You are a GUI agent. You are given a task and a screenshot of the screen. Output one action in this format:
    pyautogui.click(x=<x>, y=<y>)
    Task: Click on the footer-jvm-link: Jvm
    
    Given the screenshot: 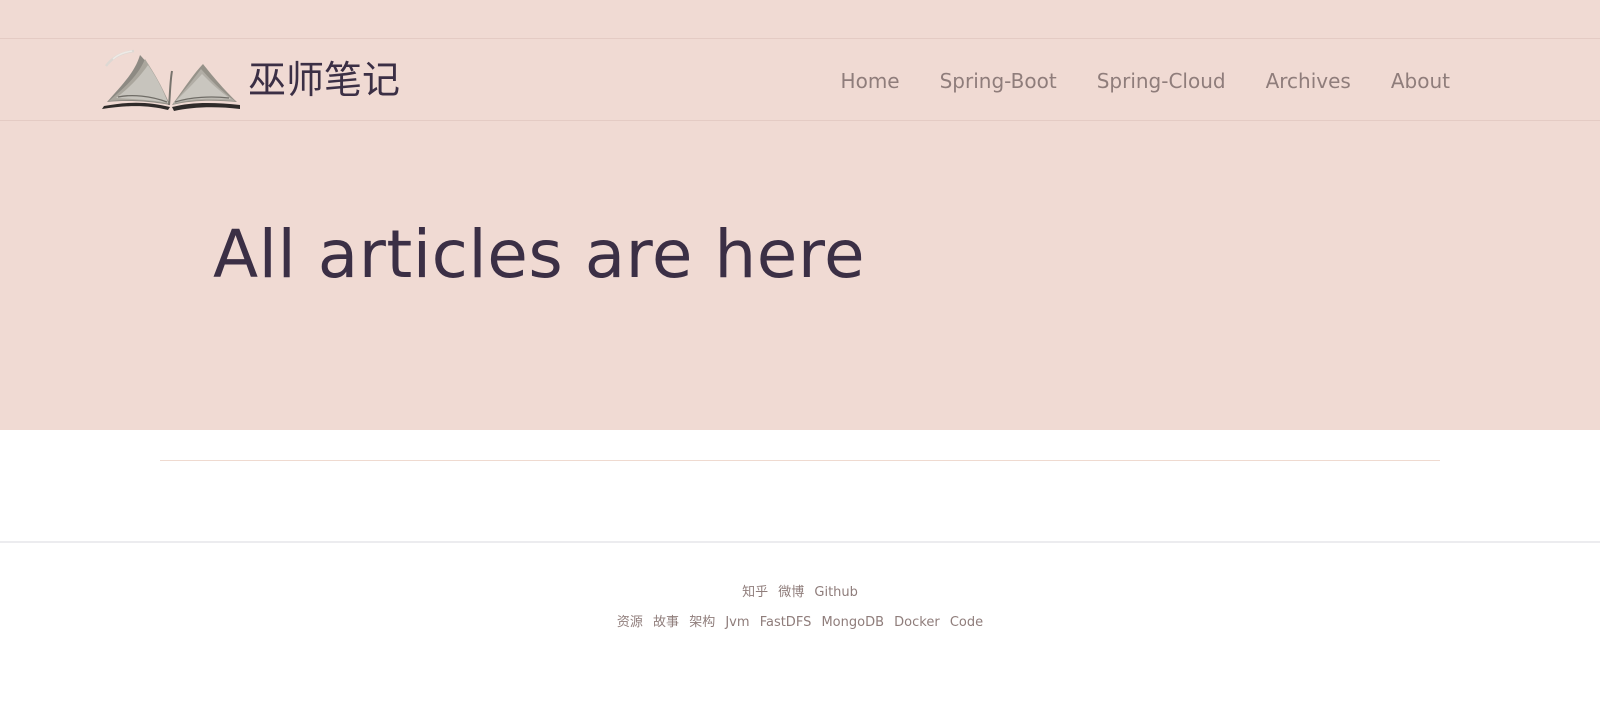 What is the action you would take?
    pyautogui.click(x=737, y=622)
    